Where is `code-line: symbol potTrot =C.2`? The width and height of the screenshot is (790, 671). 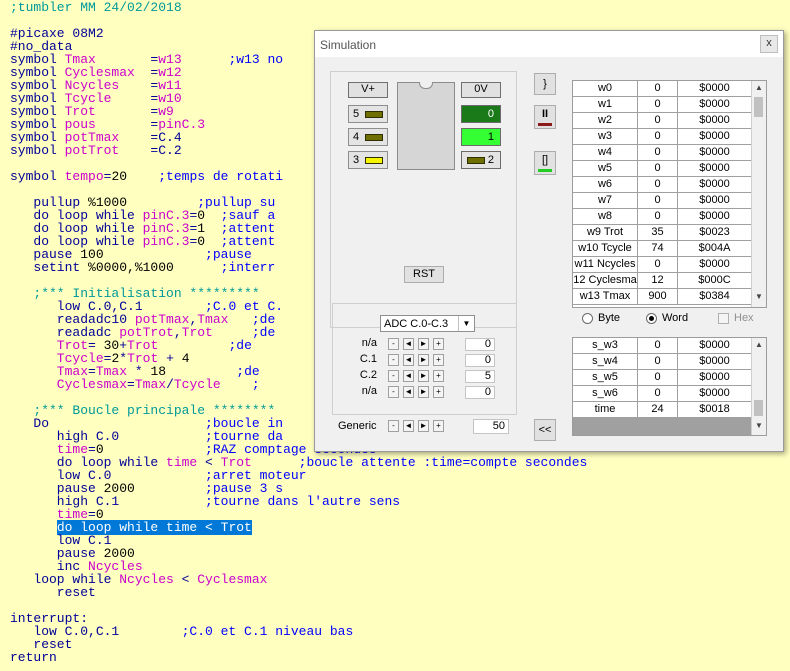
code-line: symbol potTrot =C.2 is located at coordinates (96, 150).